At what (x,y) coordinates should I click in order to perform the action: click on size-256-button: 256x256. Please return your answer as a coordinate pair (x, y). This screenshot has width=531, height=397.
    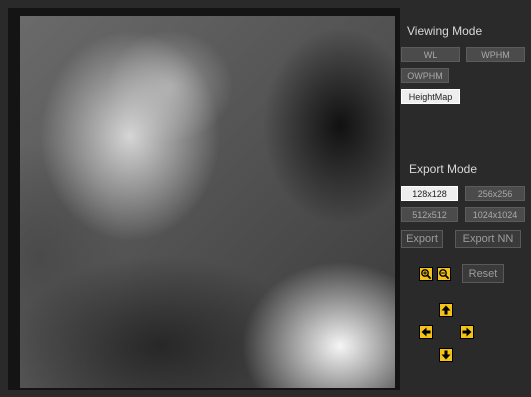
    Looking at the image, I should click on (495, 193).